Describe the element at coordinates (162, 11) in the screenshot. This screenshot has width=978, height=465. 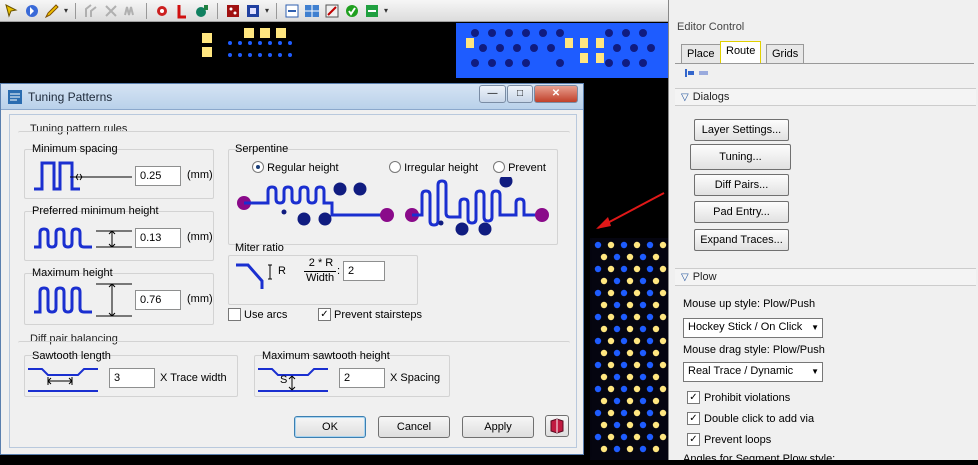
I see `gear-icon` at that location.